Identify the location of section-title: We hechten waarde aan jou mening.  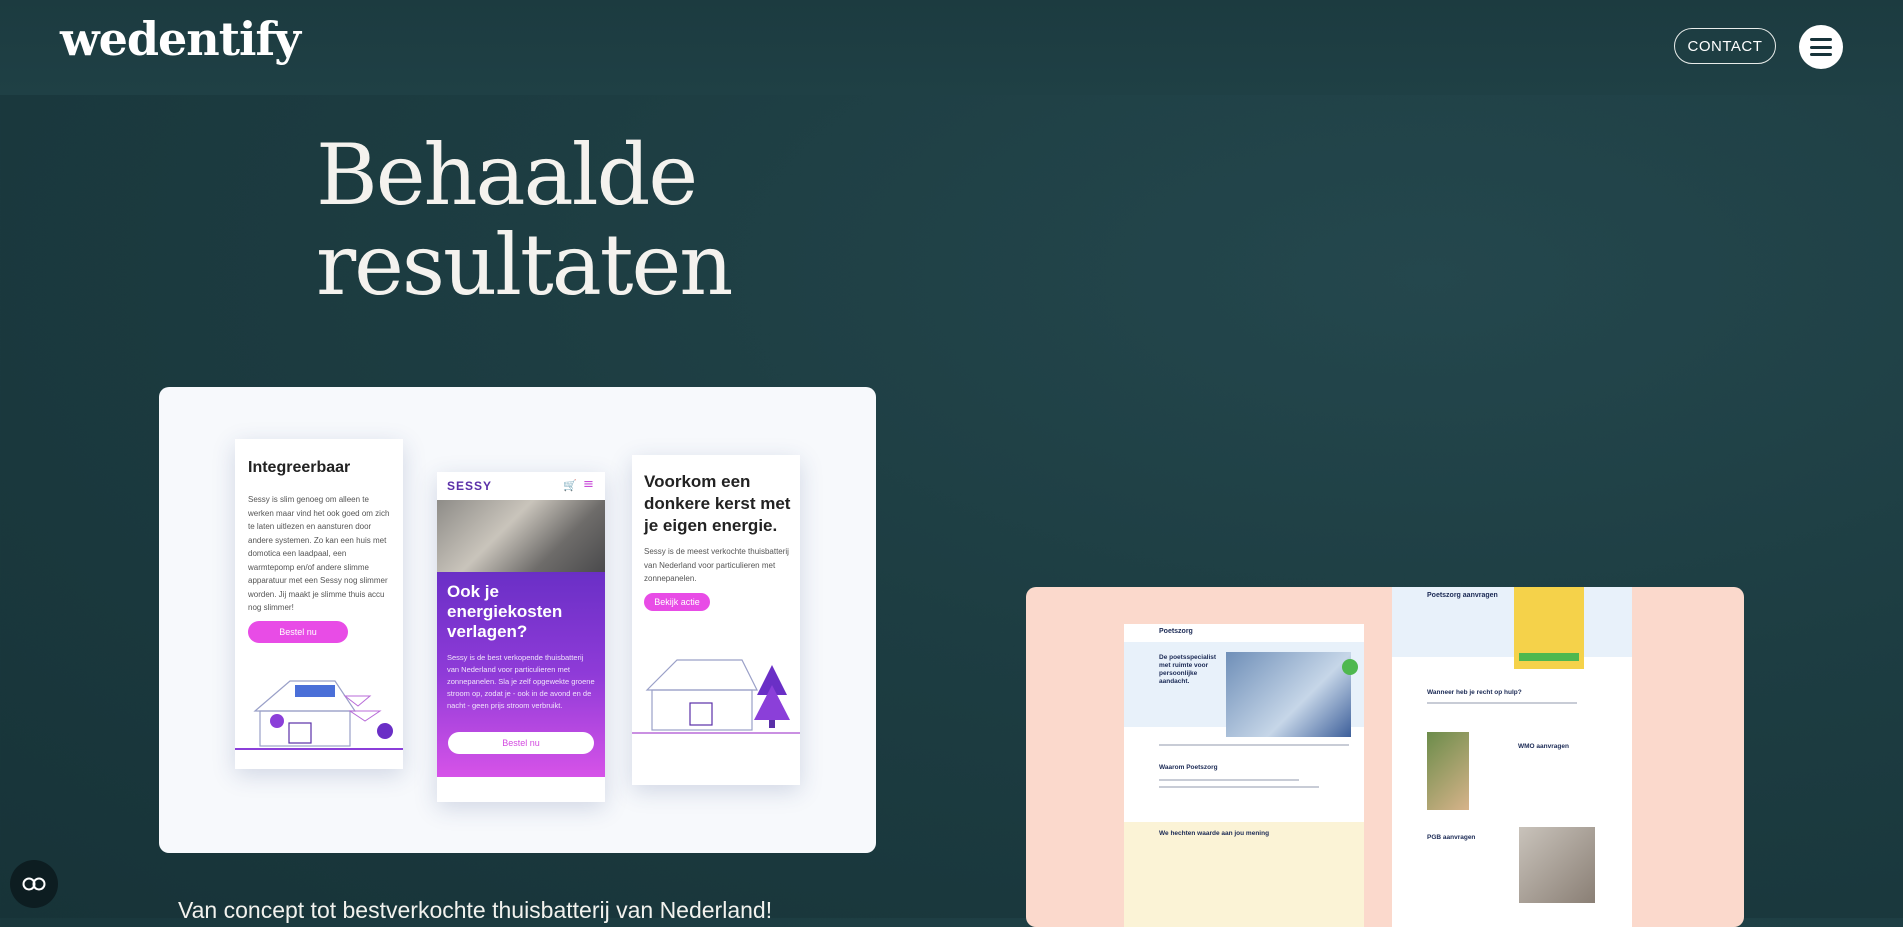
(1214, 833).